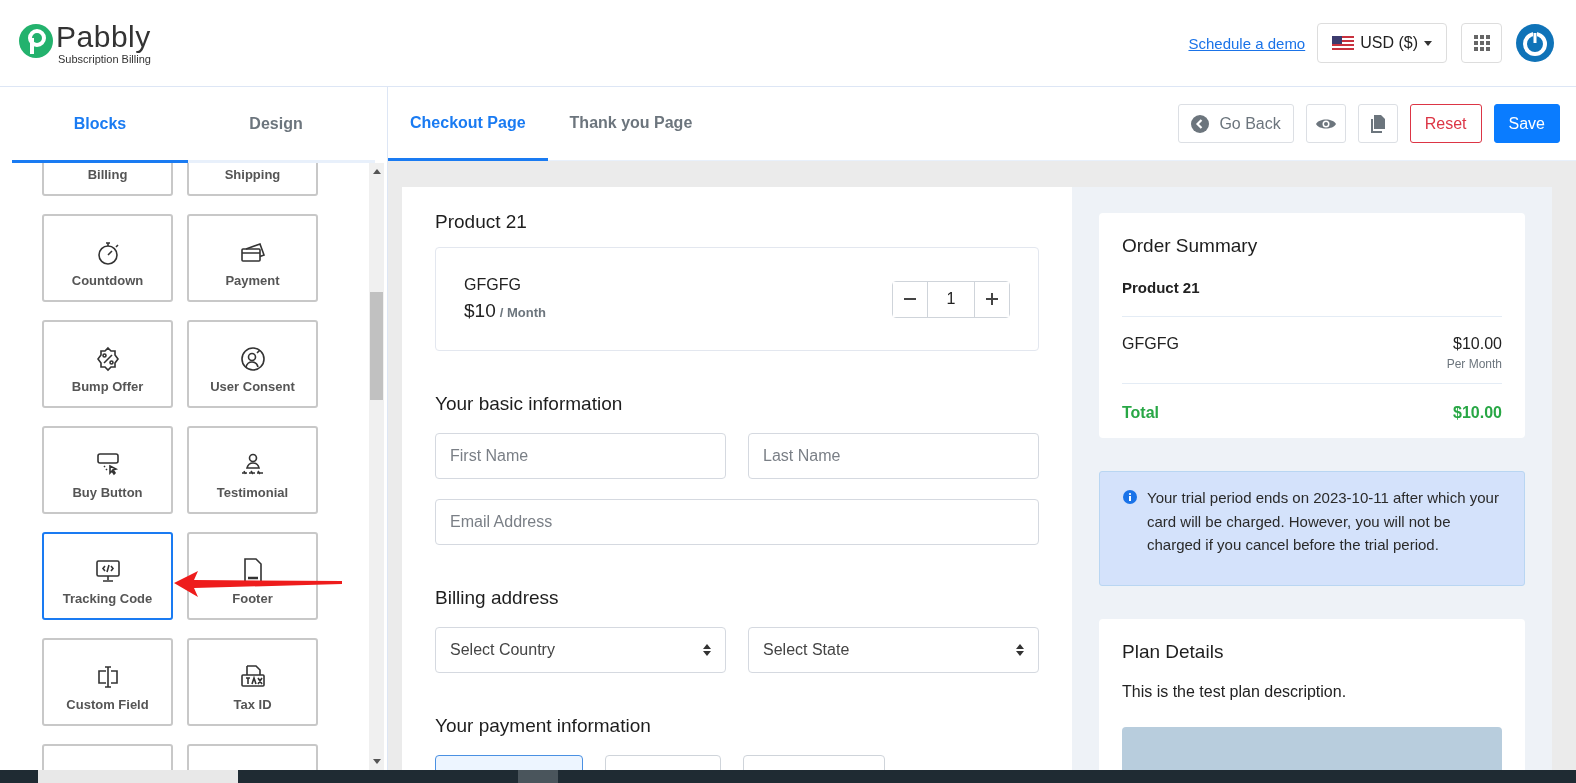 The height and width of the screenshot is (783, 1576). Describe the element at coordinates (1477, 344) in the screenshot. I see `summary-item-price: $10.00` at that location.